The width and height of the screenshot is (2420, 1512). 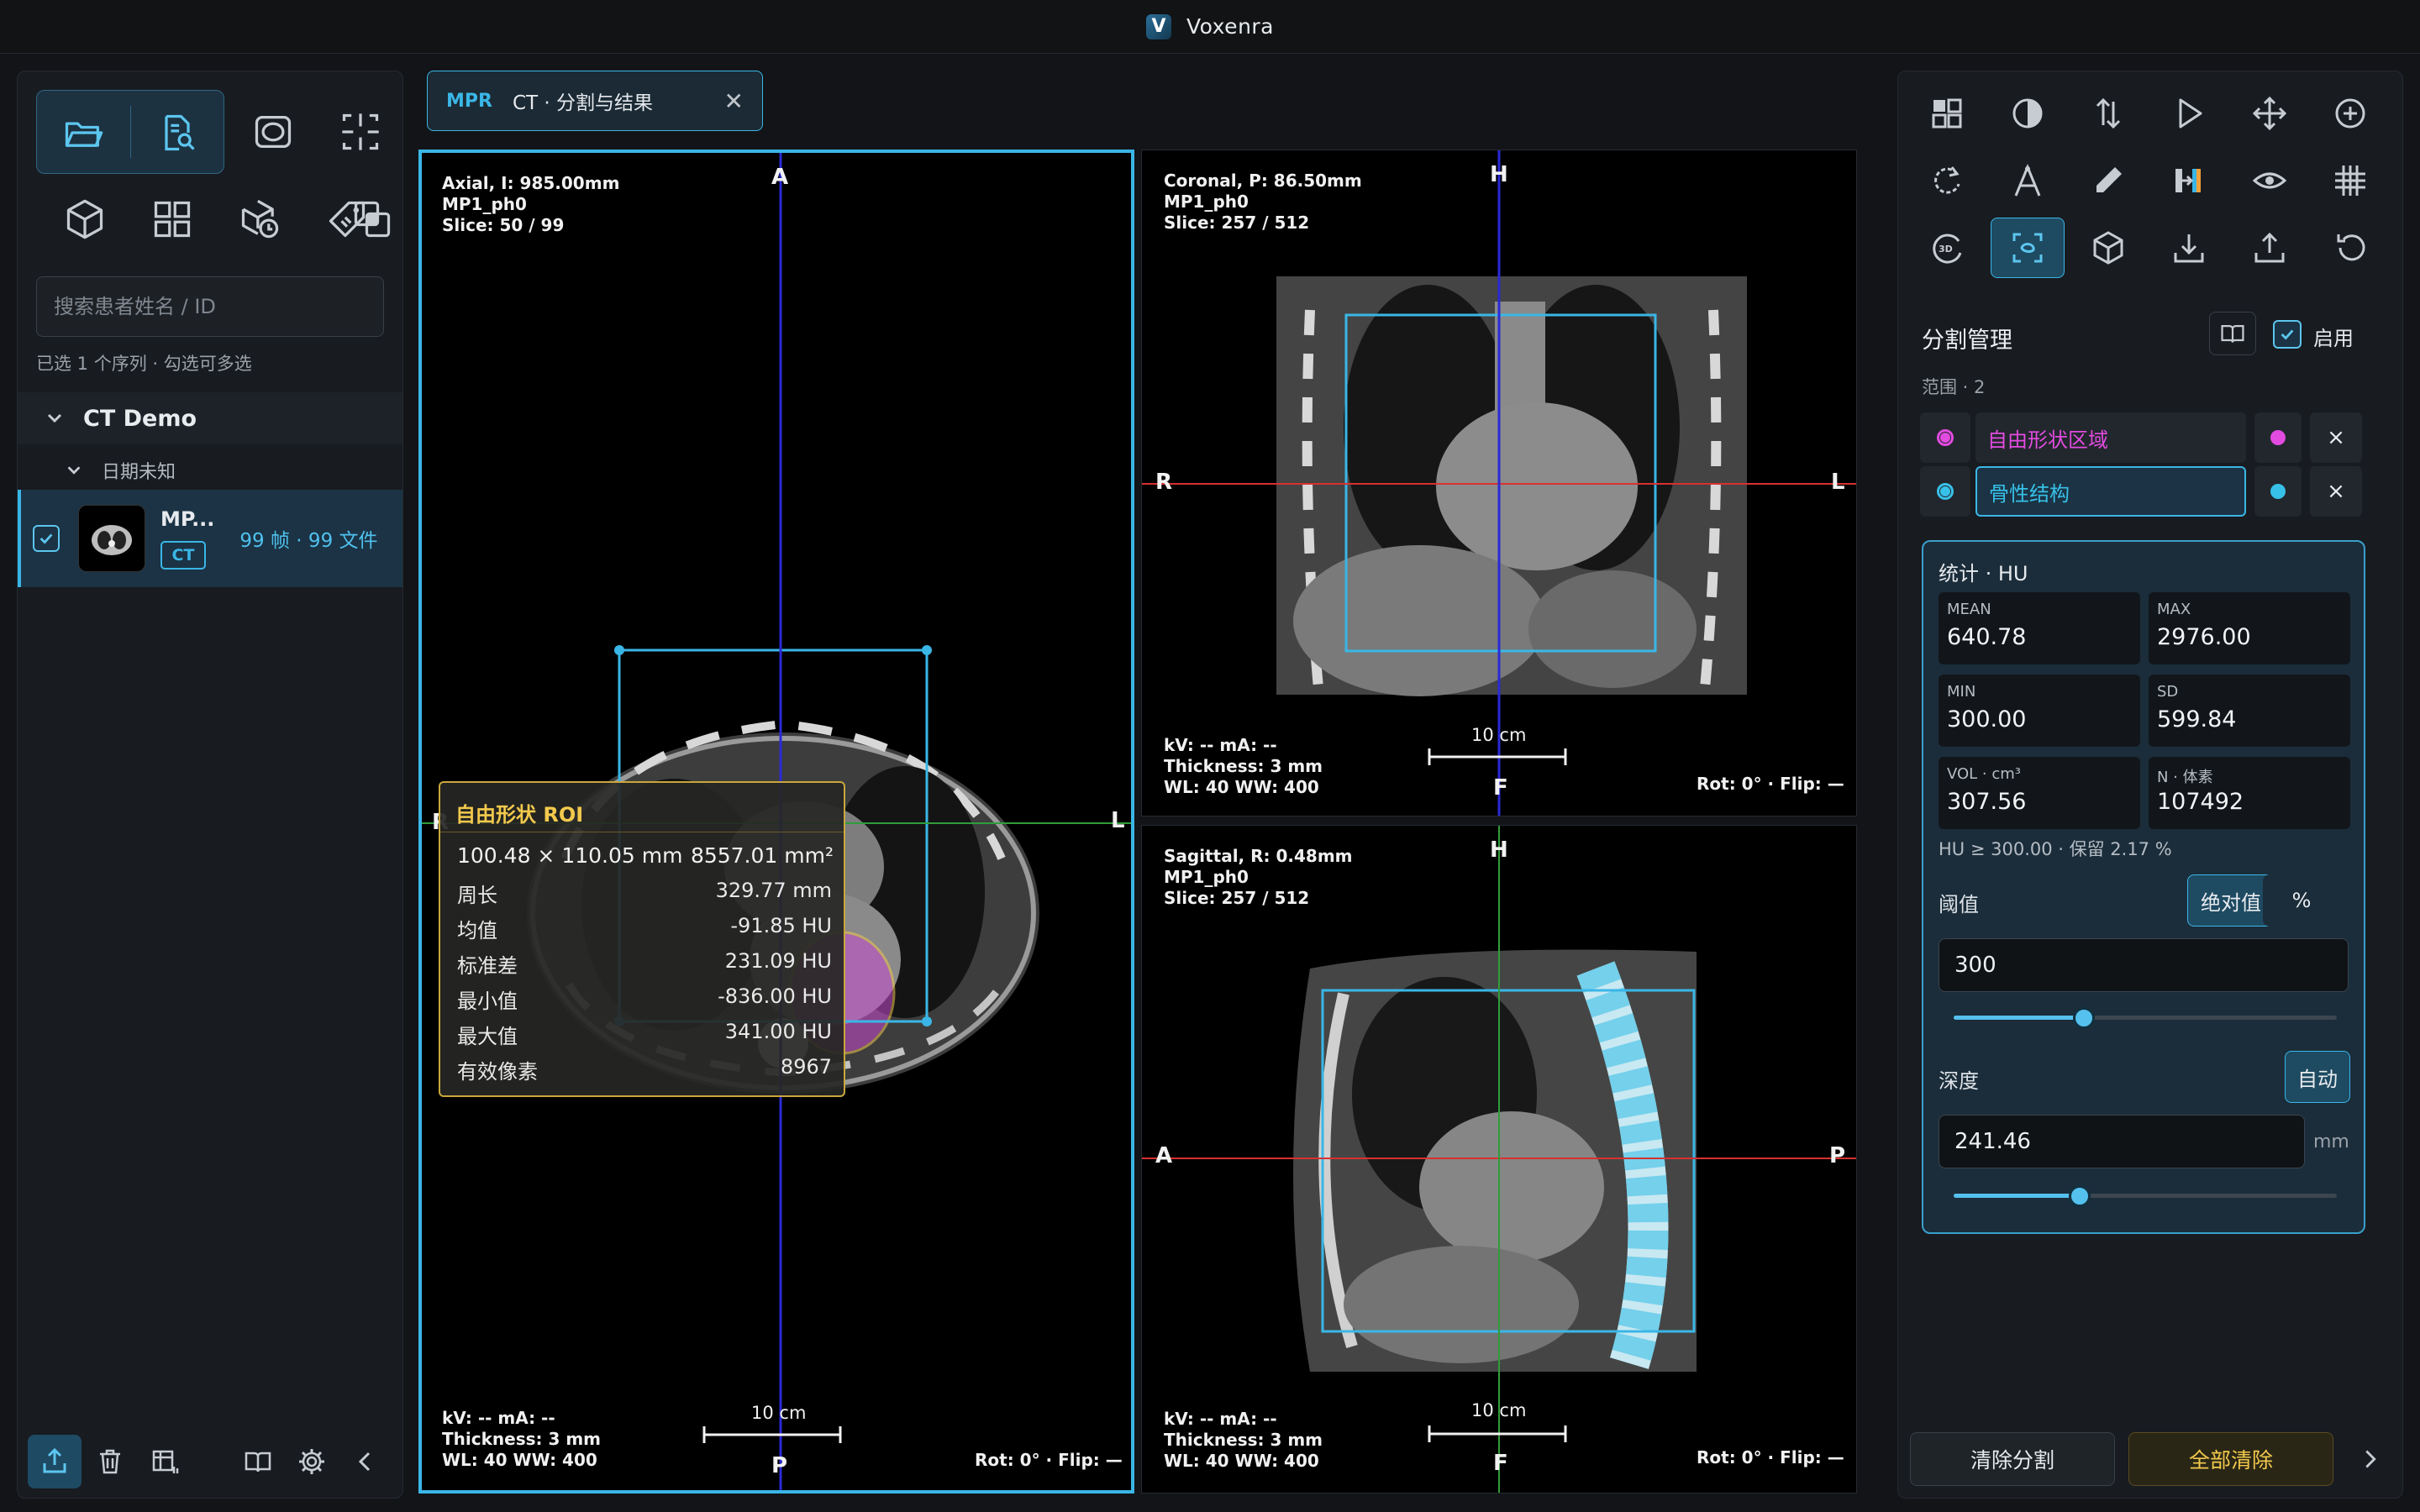 I want to click on orient-bottom: F, so click(x=1500, y=1463).